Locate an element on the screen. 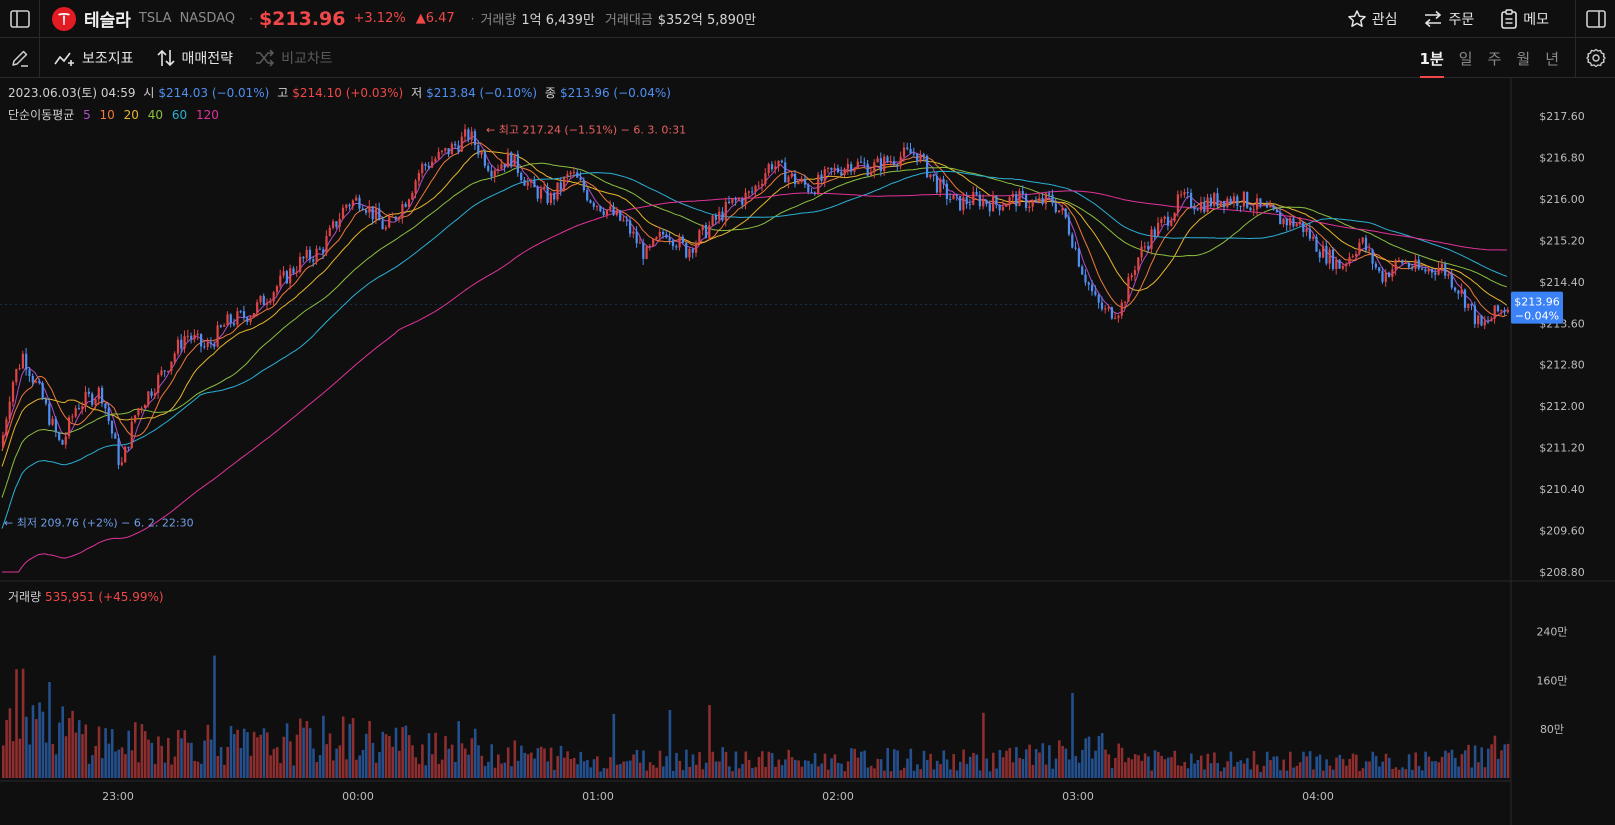 The height and width of the screenshot is (825, 1615). moving-average-legend: 단순이동평균 5 10 20 40 60 120 is located at coordinates (116, 114).